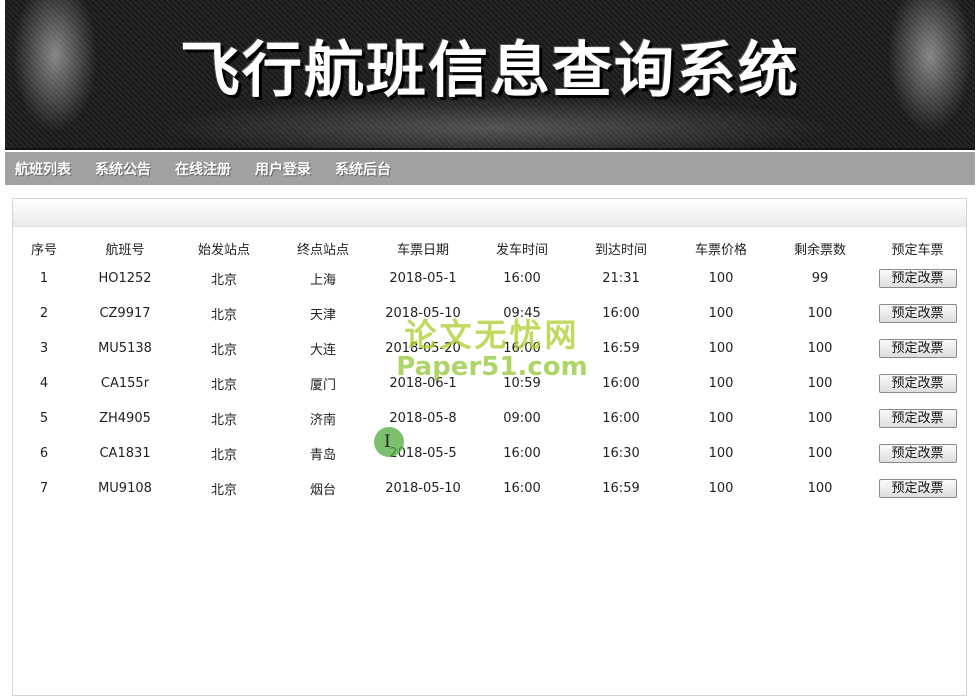 The width and height of the screenshot is (980, 700). Describe the element at coordinates (203, 169) in the screenshot. I see `nav-item-register: 在线注册` at that location.